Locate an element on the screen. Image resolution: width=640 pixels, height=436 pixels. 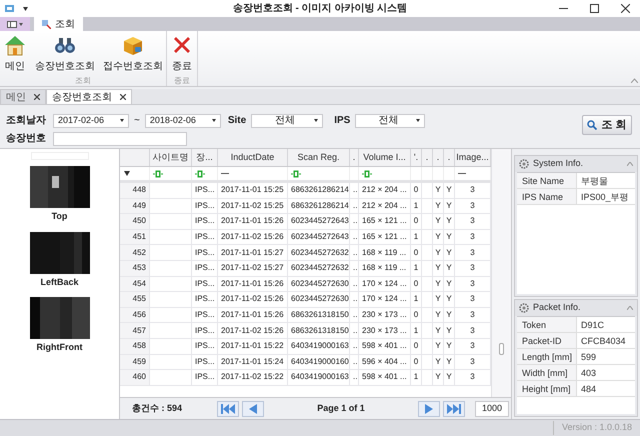
vertical-scrollbar is located at coordinates (501, 273).